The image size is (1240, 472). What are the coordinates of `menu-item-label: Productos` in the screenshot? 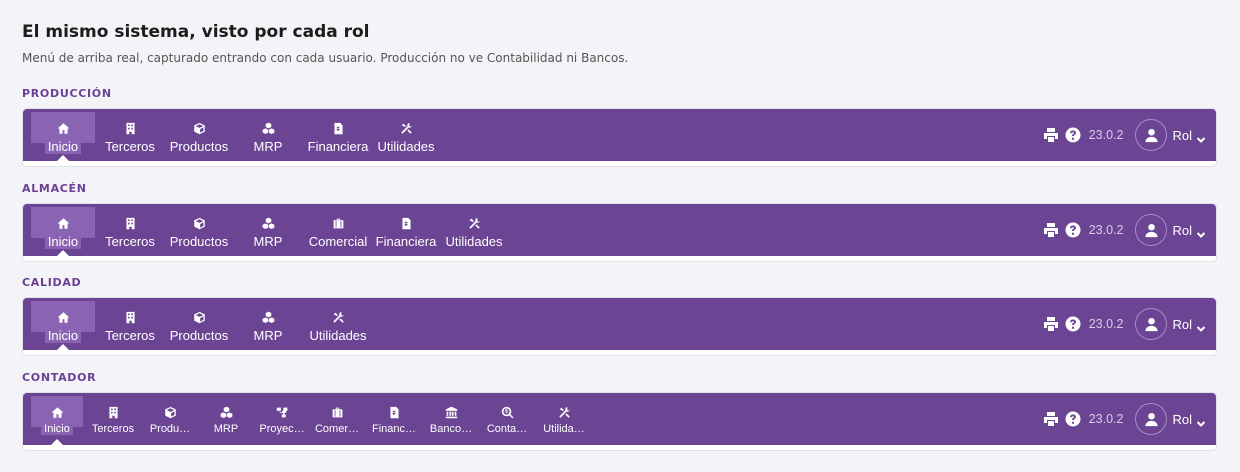 It's located at (199, 146).